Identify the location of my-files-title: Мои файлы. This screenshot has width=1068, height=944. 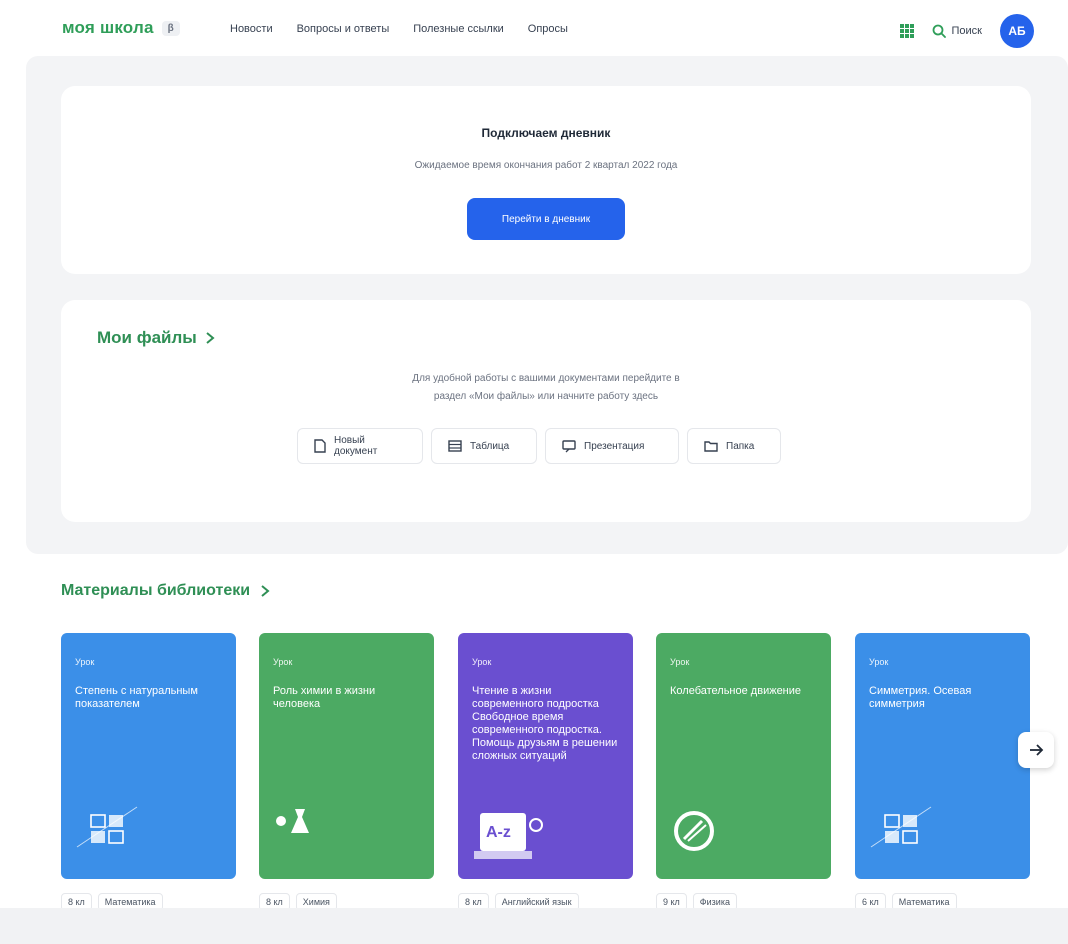
(147, 337).